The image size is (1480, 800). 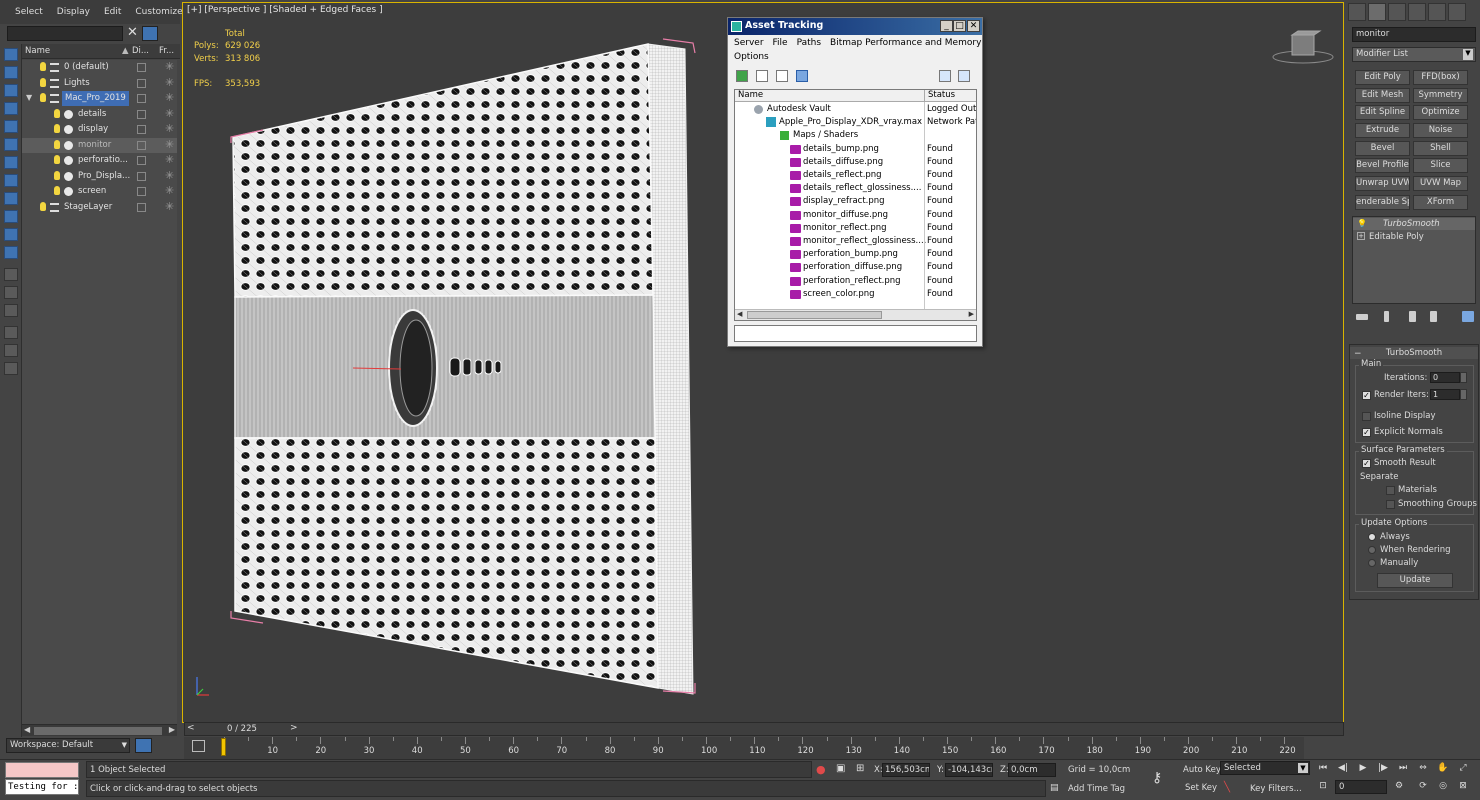 What do you see at coordinates (1390, 490) in the screenshot?
I see `materials-checkbox` at bounding box center [1390, 490].